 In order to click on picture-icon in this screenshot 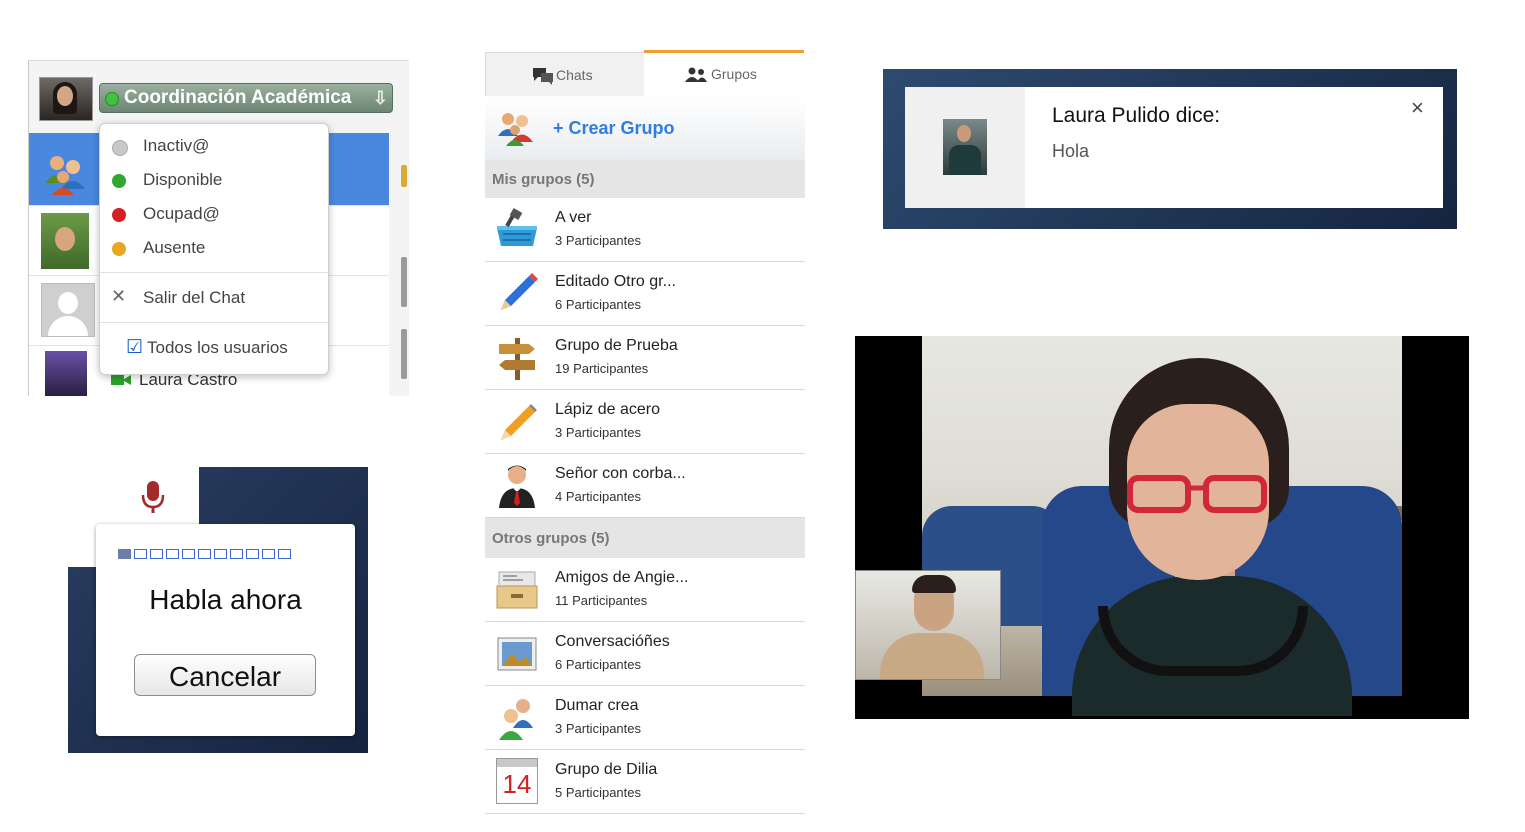, I will do `click(517, 654)`.